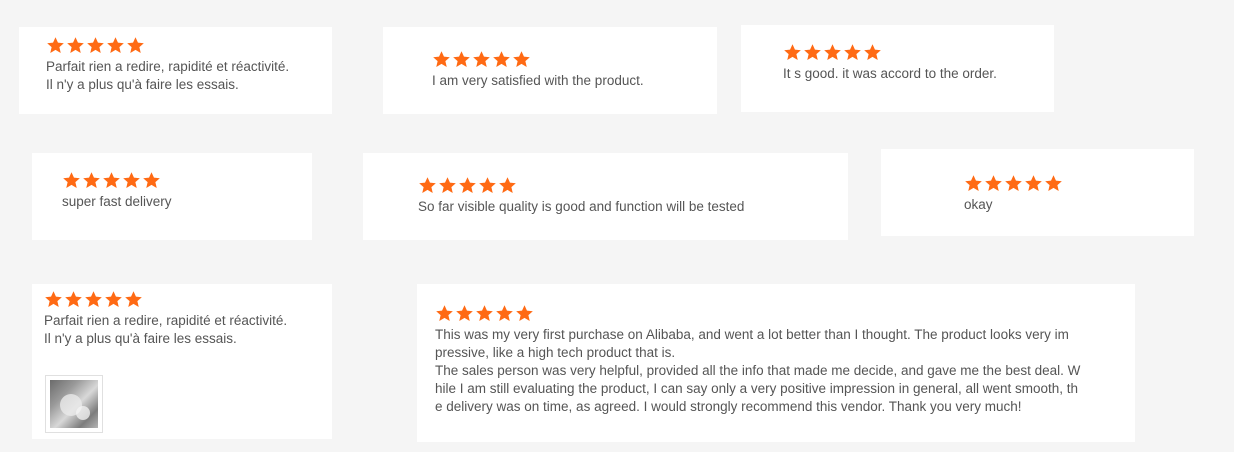  I want to click on review-card: It s good. it was accord to the order., so click(897, 68).